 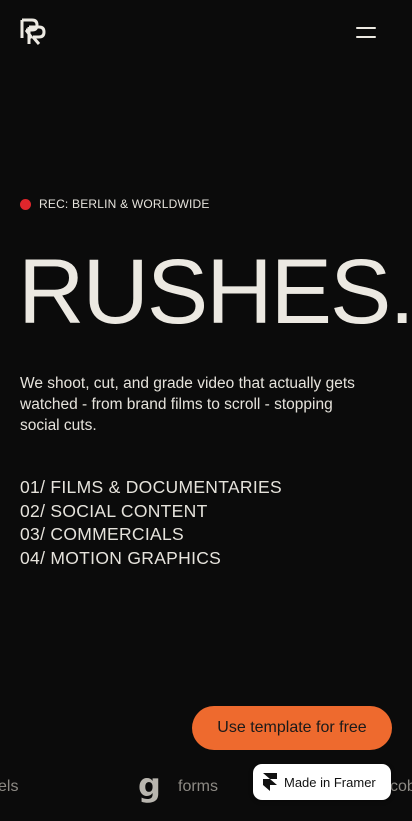 I want to click on rec-indicator: REC: BERLIN & WORLDWIDE, so click(x=115, y=204).